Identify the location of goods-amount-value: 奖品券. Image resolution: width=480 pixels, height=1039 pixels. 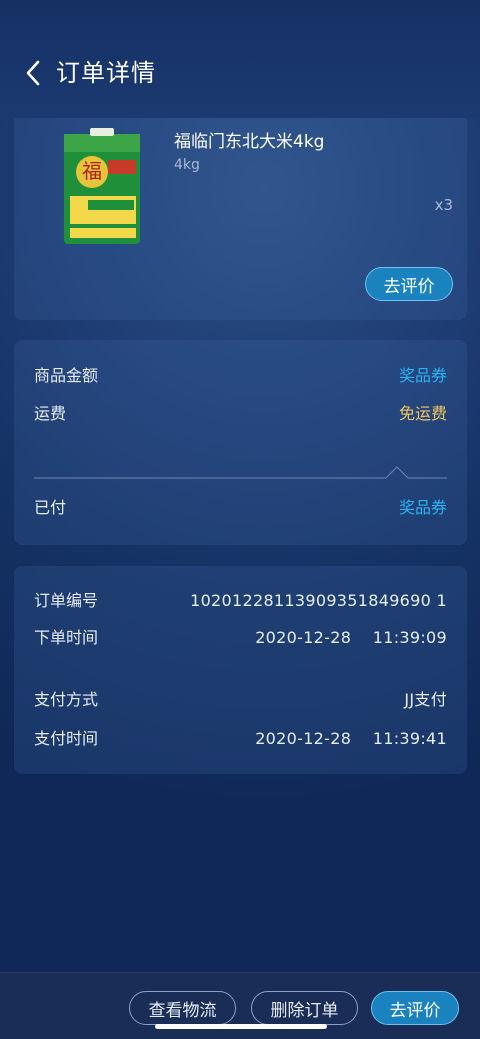
(422, 375).